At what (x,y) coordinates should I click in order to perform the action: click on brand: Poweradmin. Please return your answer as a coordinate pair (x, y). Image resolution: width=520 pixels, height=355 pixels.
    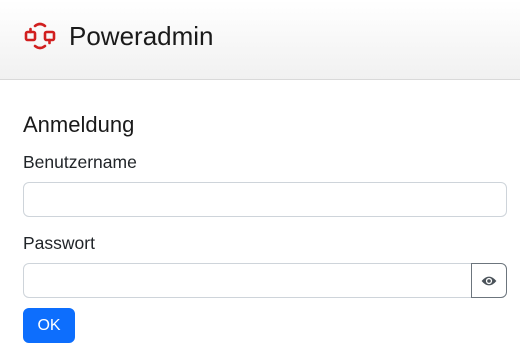
    Looking at the image, I should click on (119, 36).